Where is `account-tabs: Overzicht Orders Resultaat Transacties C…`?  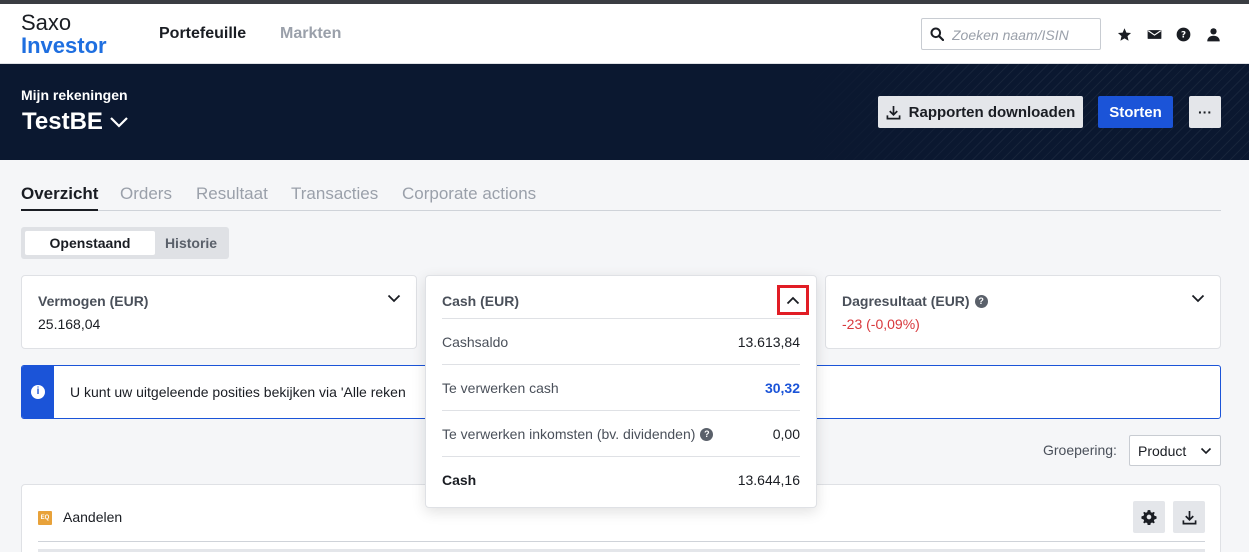
account-tabs: Overzicht Orders Resultaat Transacties C… is located at coordinates (621, 197).